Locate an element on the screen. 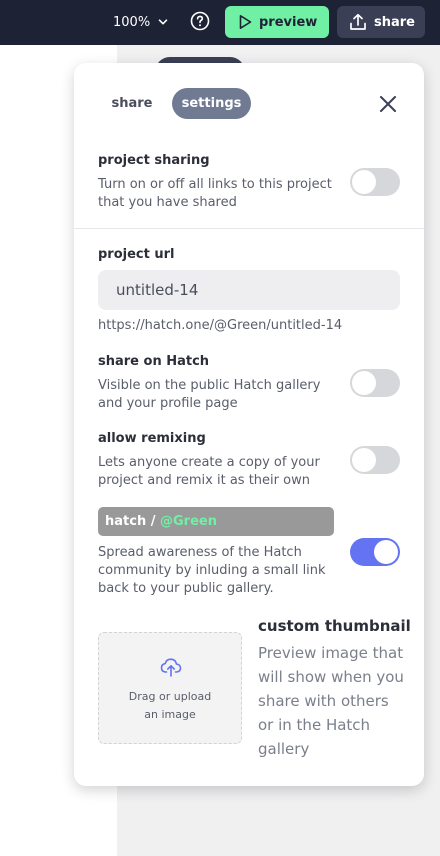  chevron-down-icon is located at coordinates (163, 22).